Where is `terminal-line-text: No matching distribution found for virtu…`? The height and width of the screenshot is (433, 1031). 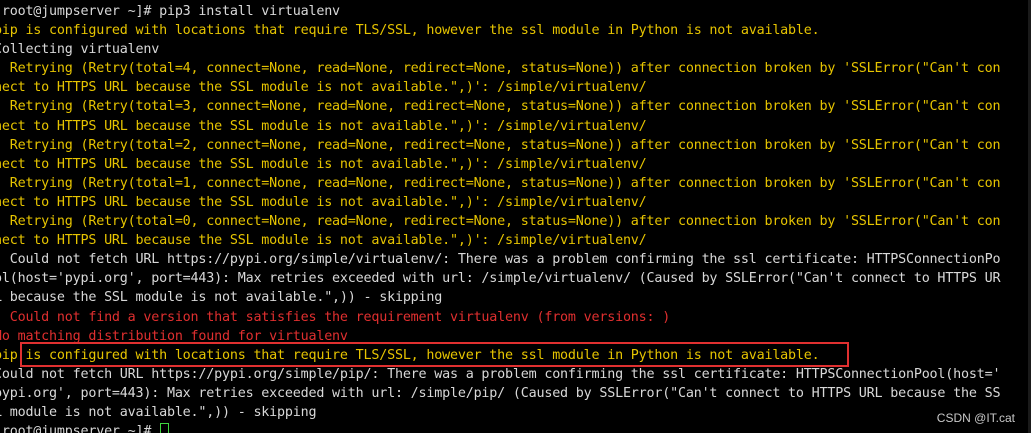 terminal-line-text: No matching distribution found for virtu… is located at coordinates (174, 336).